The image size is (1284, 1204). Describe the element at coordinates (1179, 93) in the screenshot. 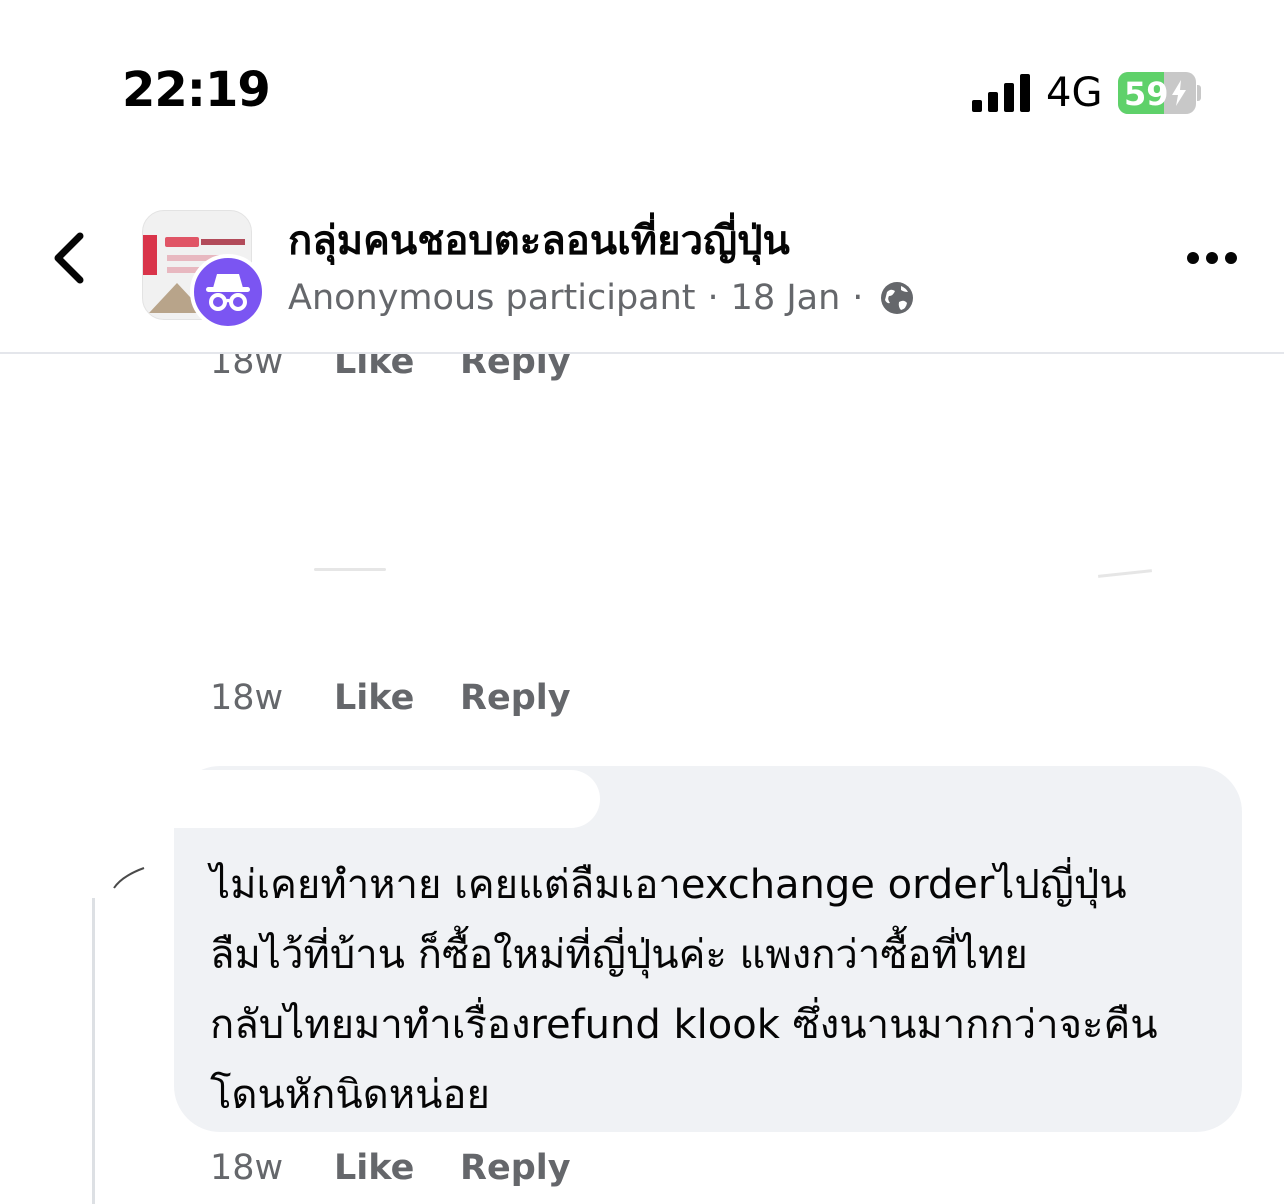

I see `charging-bolt-icon` at that location.